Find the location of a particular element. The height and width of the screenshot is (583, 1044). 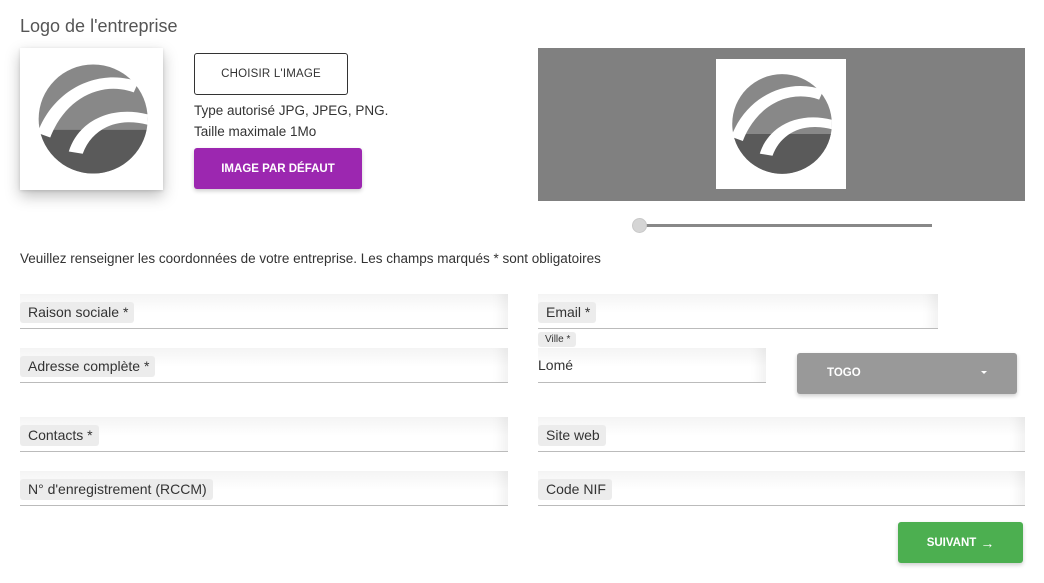

contacts-label: Contacts * is located at coordinates (59, 435).